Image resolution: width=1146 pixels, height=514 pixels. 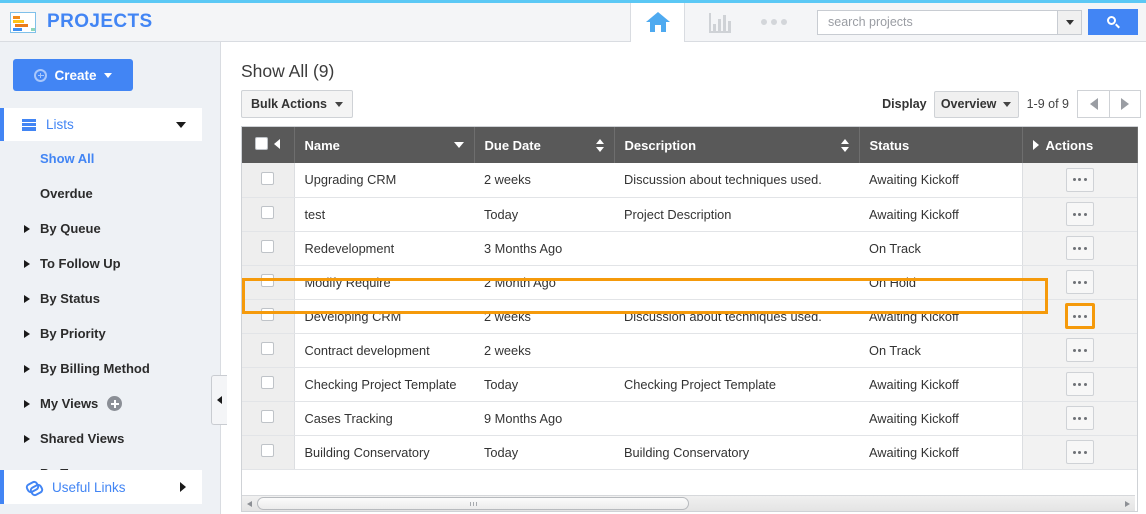 I want to click on horizontal-scrollbar, so click(x=688, y=503).